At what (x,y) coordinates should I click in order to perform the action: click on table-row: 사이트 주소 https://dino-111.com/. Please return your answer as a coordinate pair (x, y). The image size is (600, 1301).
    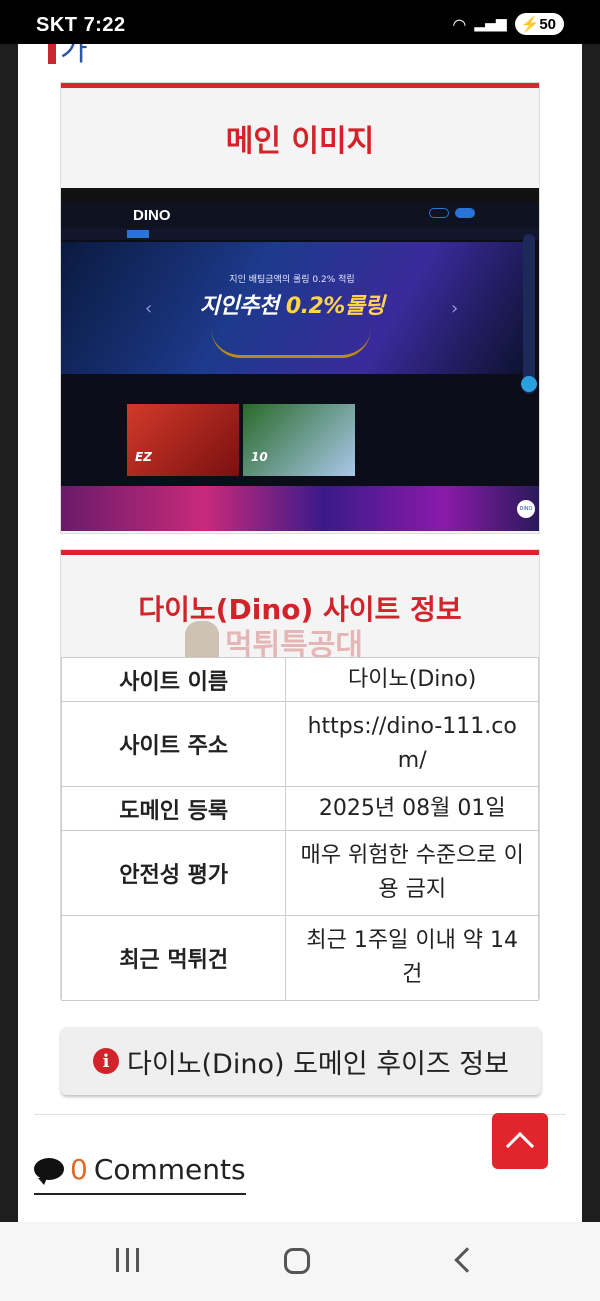
    Looking at the image, I should click on (299, 744).